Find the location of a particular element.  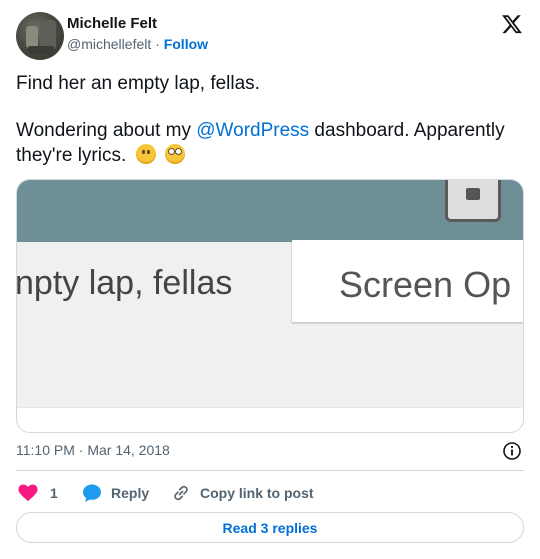

author-handle-row: @michellefelt · Follow is located at coordinates (137, 44).